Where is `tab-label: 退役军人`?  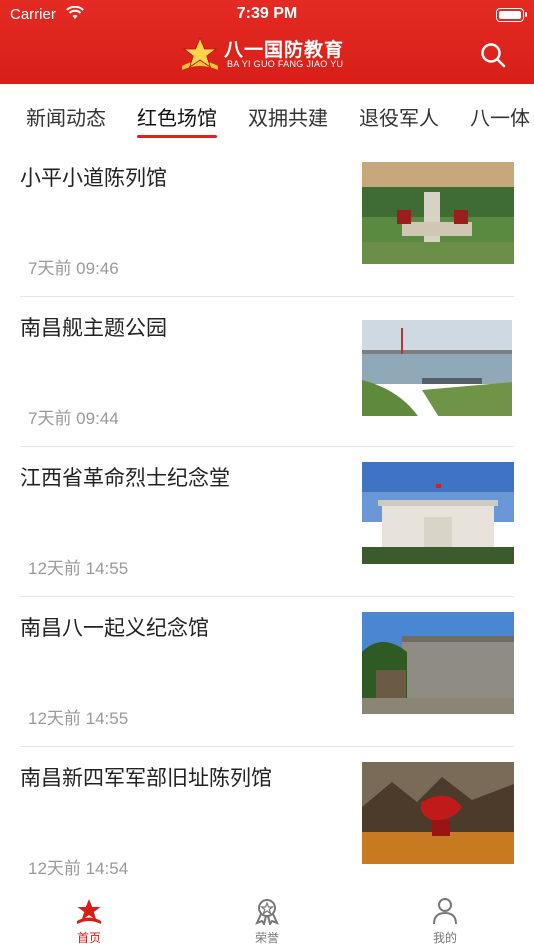
tab-label: 退役军人 is located at coordinates (399, 118).